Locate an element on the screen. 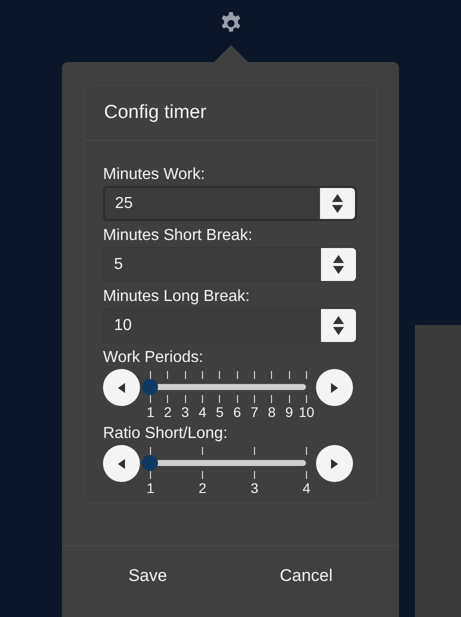  number-input: 5 is located at coordinates (230, 264).